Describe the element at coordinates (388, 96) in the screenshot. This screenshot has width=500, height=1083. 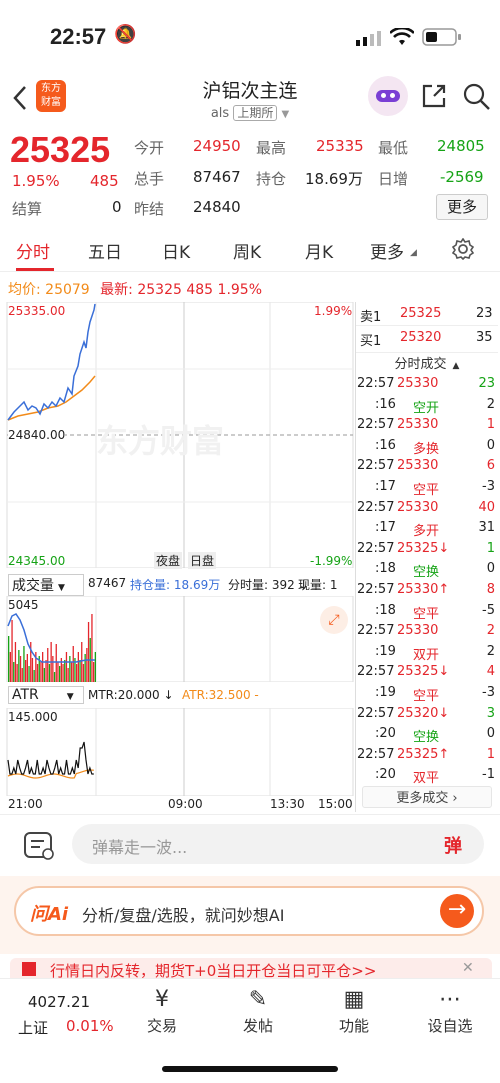
I see `robot-avatar-icon` at that location.